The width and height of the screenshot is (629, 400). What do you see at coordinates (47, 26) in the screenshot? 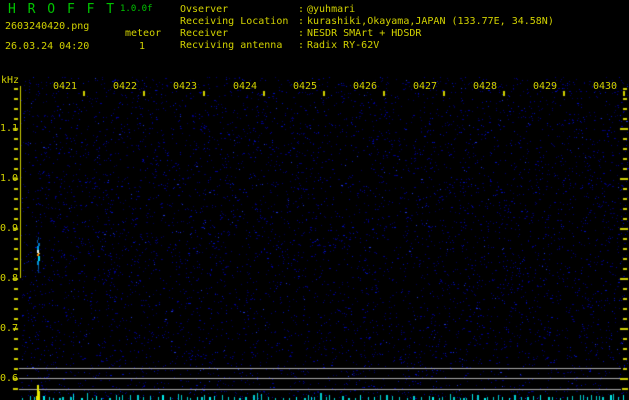
I see `output-filename: 2603240420.png` at bounding box center [47, 26].